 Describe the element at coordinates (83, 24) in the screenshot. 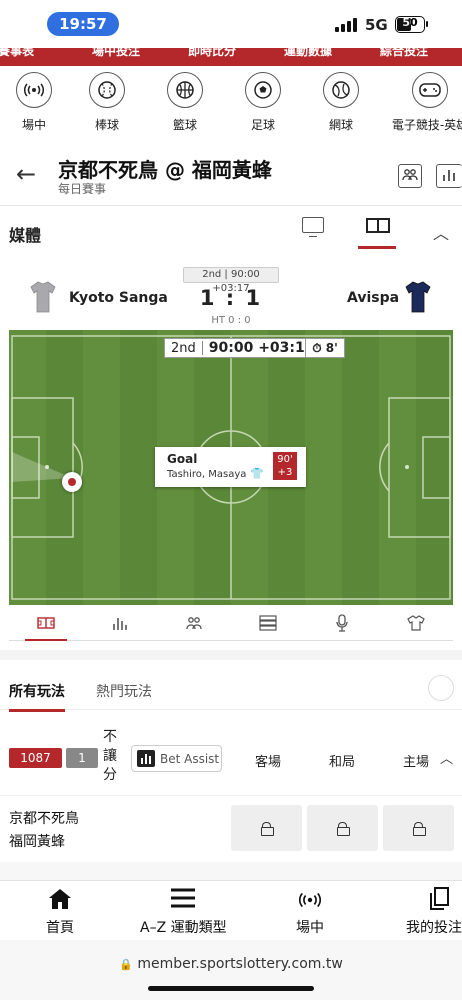

I see `status-time: 19:57` at that location.